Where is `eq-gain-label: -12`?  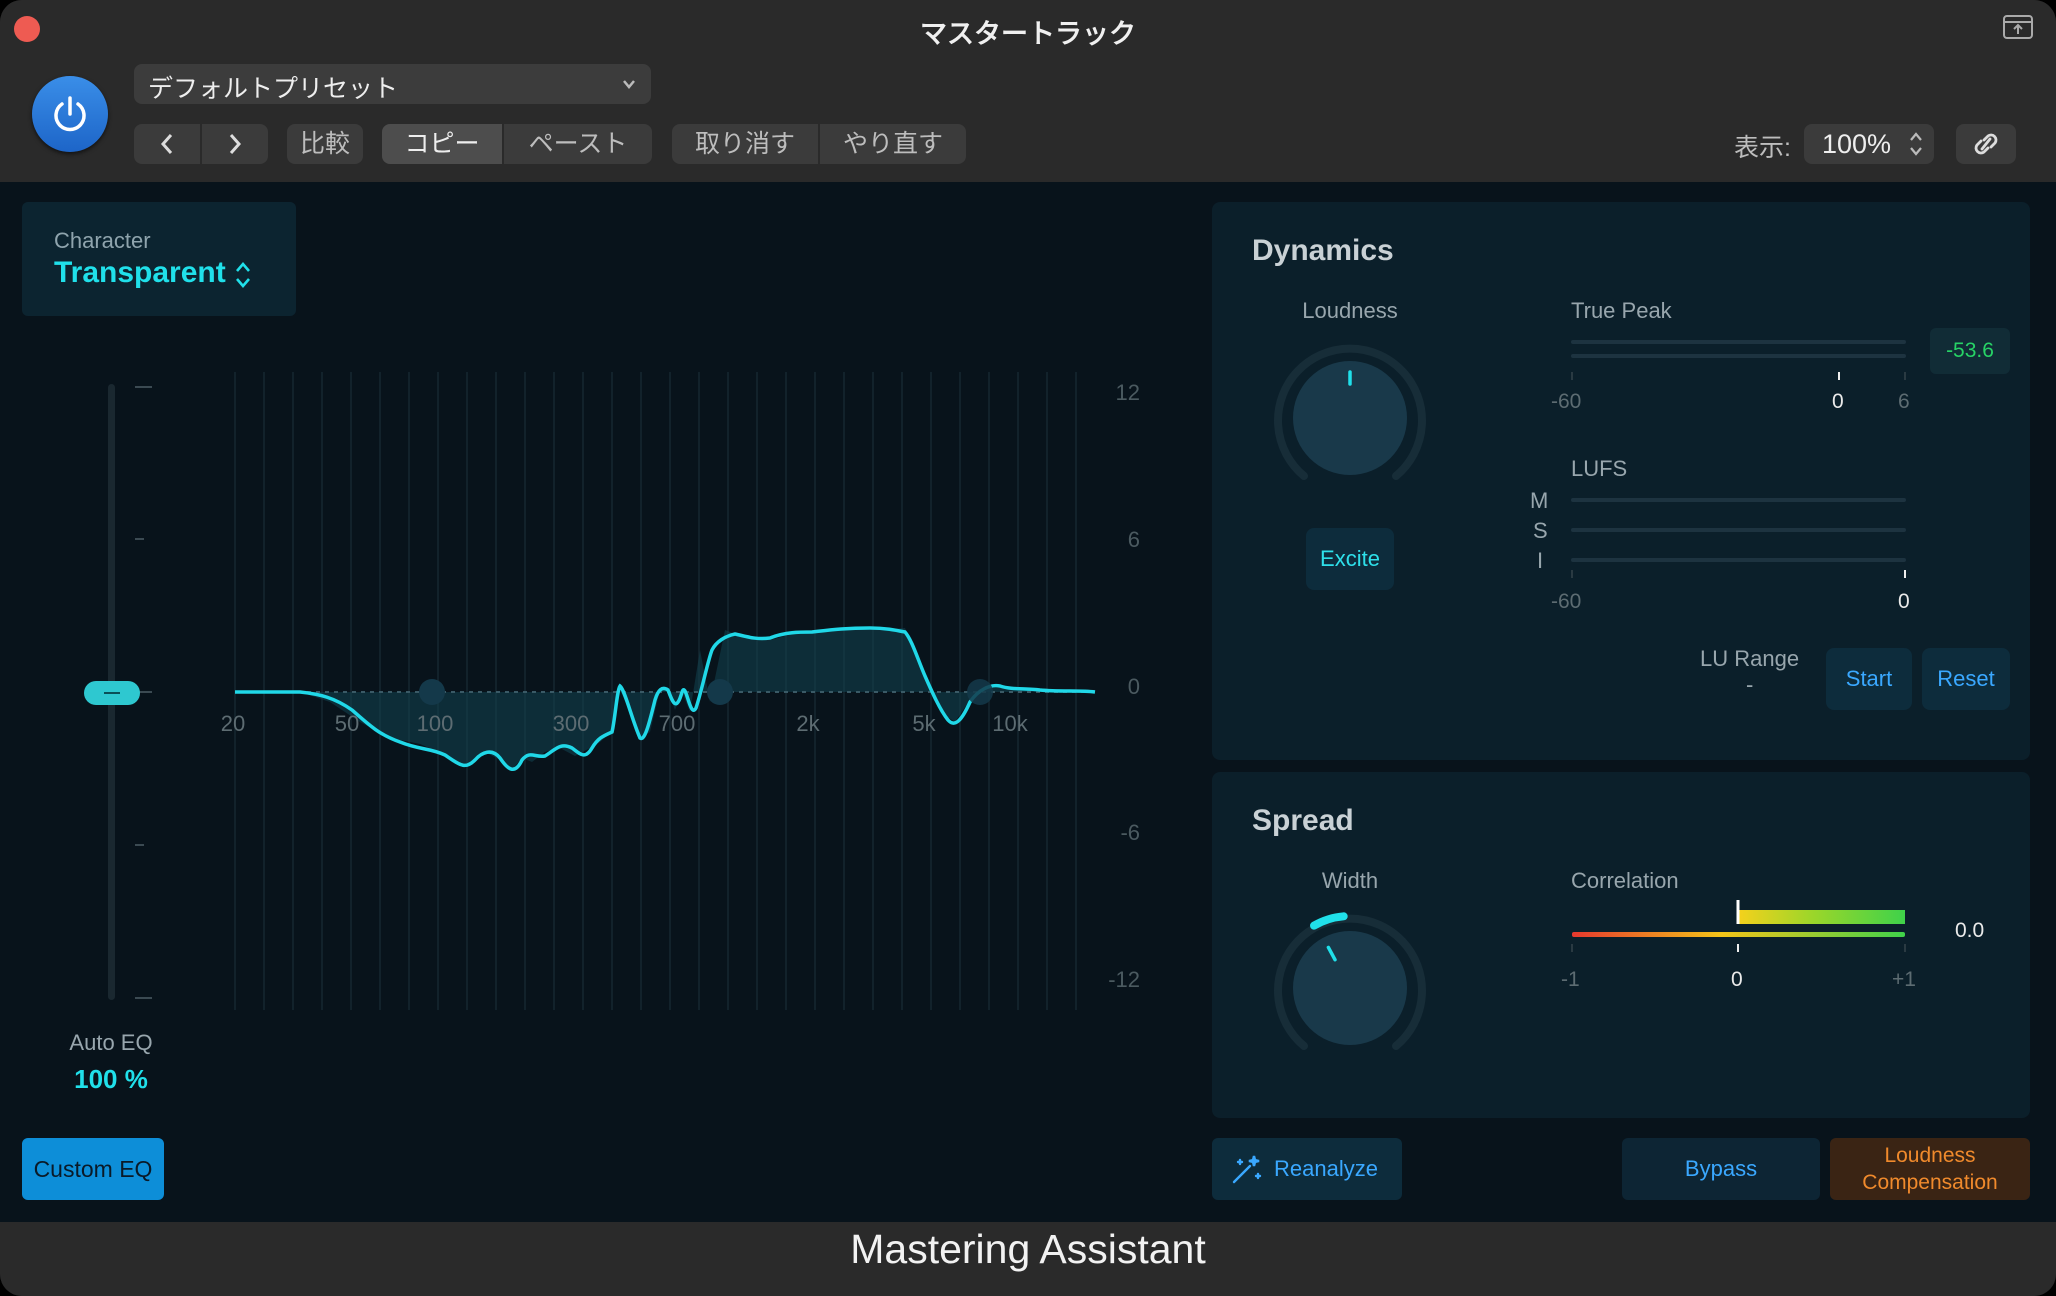 eq-gain-label: -12 is located at coordinates (1124, 979).